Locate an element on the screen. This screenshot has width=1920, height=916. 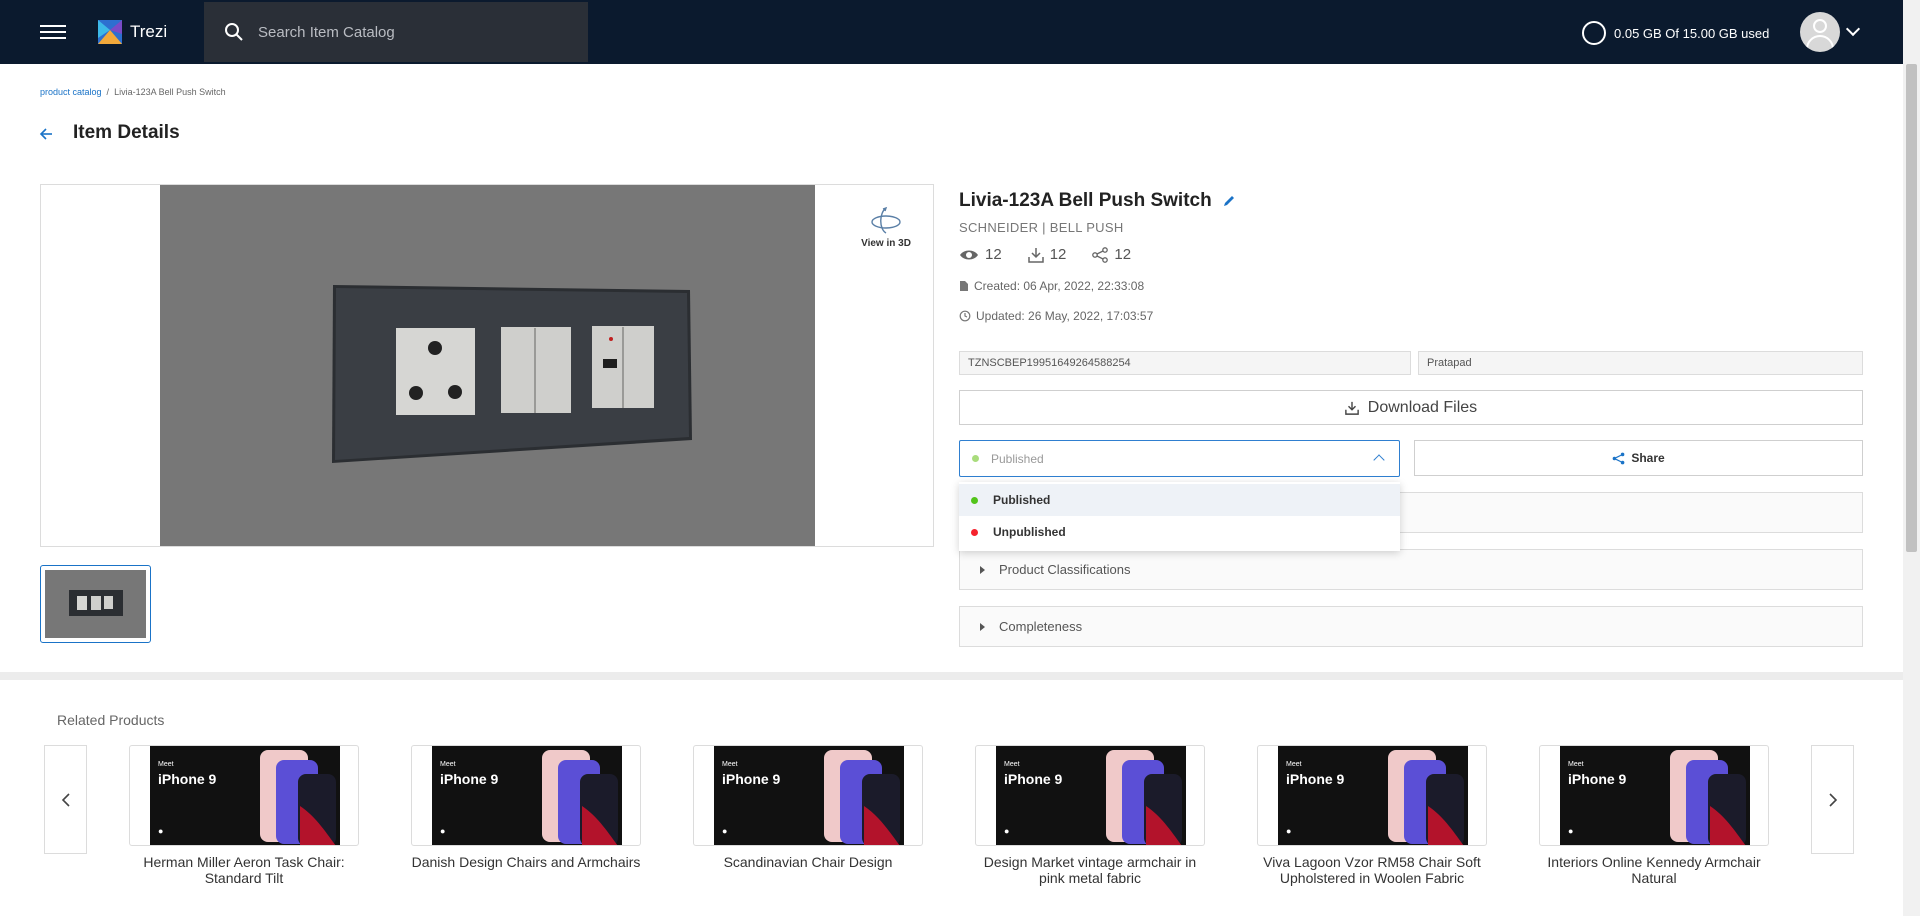
status-option-label: Unpublished is located at coordinates (1029, 532).